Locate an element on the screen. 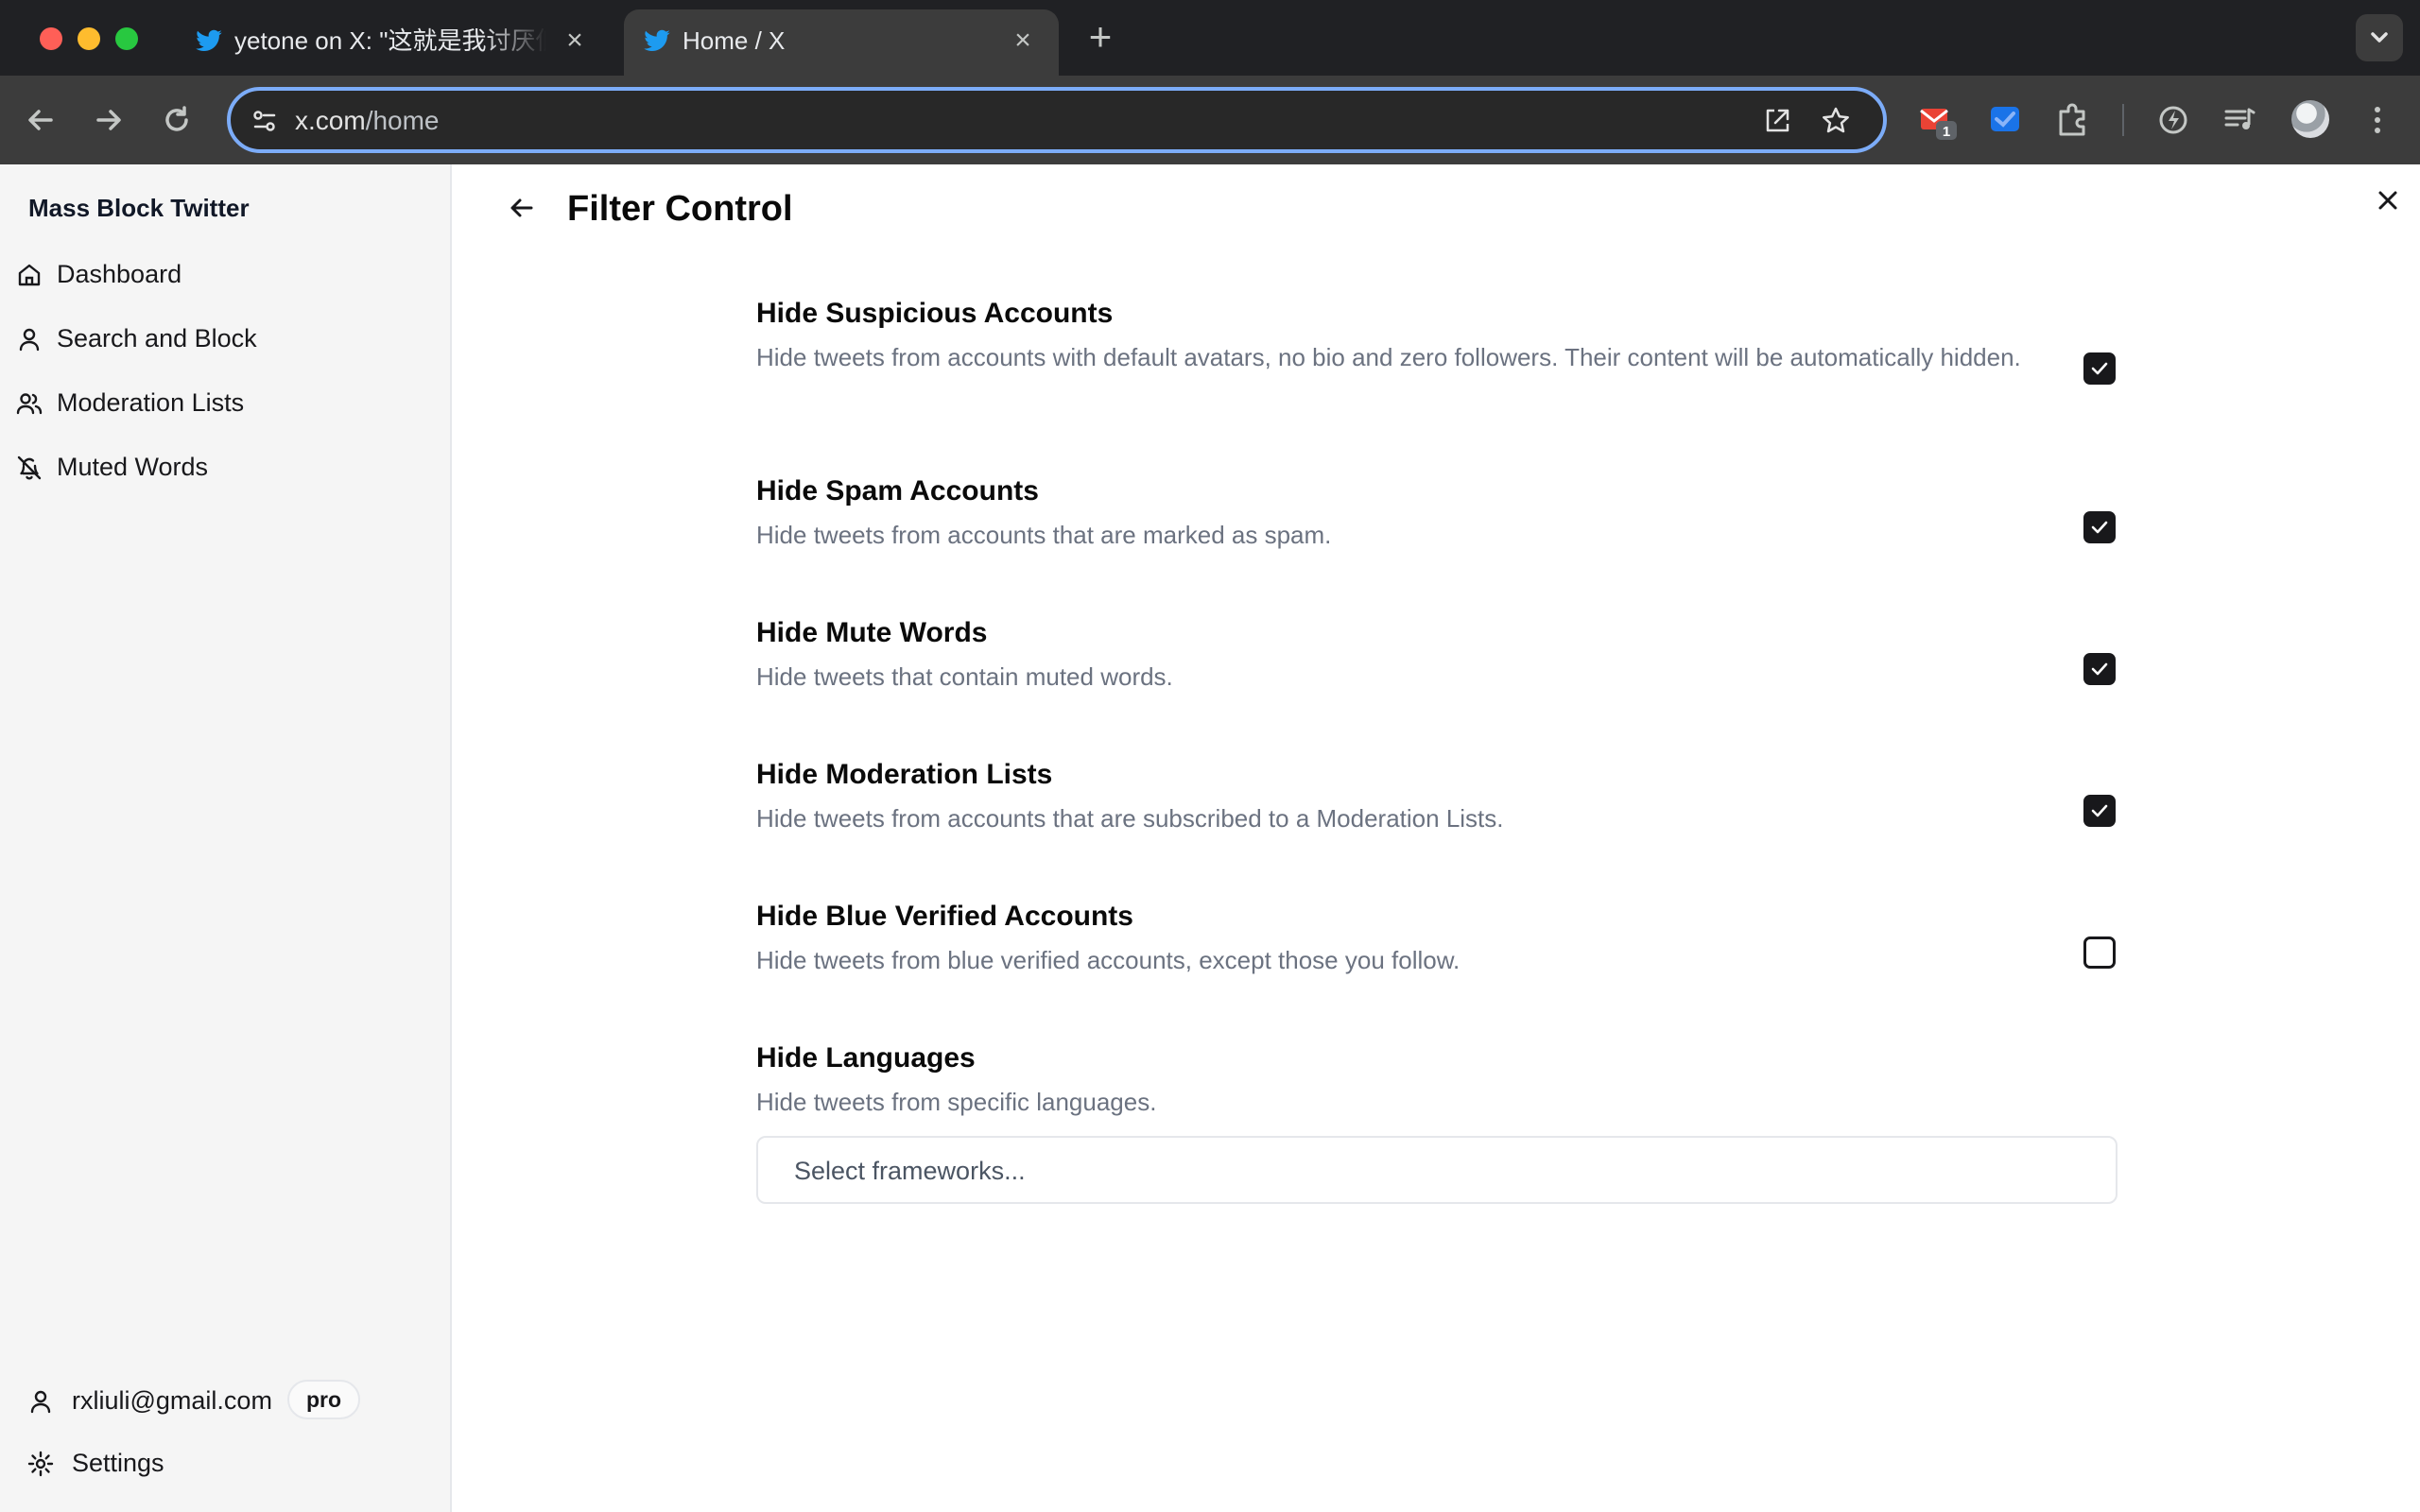 This screenshot has height=1512, width=2420. translate-extension-icon is located at coordinates (2005, 120).